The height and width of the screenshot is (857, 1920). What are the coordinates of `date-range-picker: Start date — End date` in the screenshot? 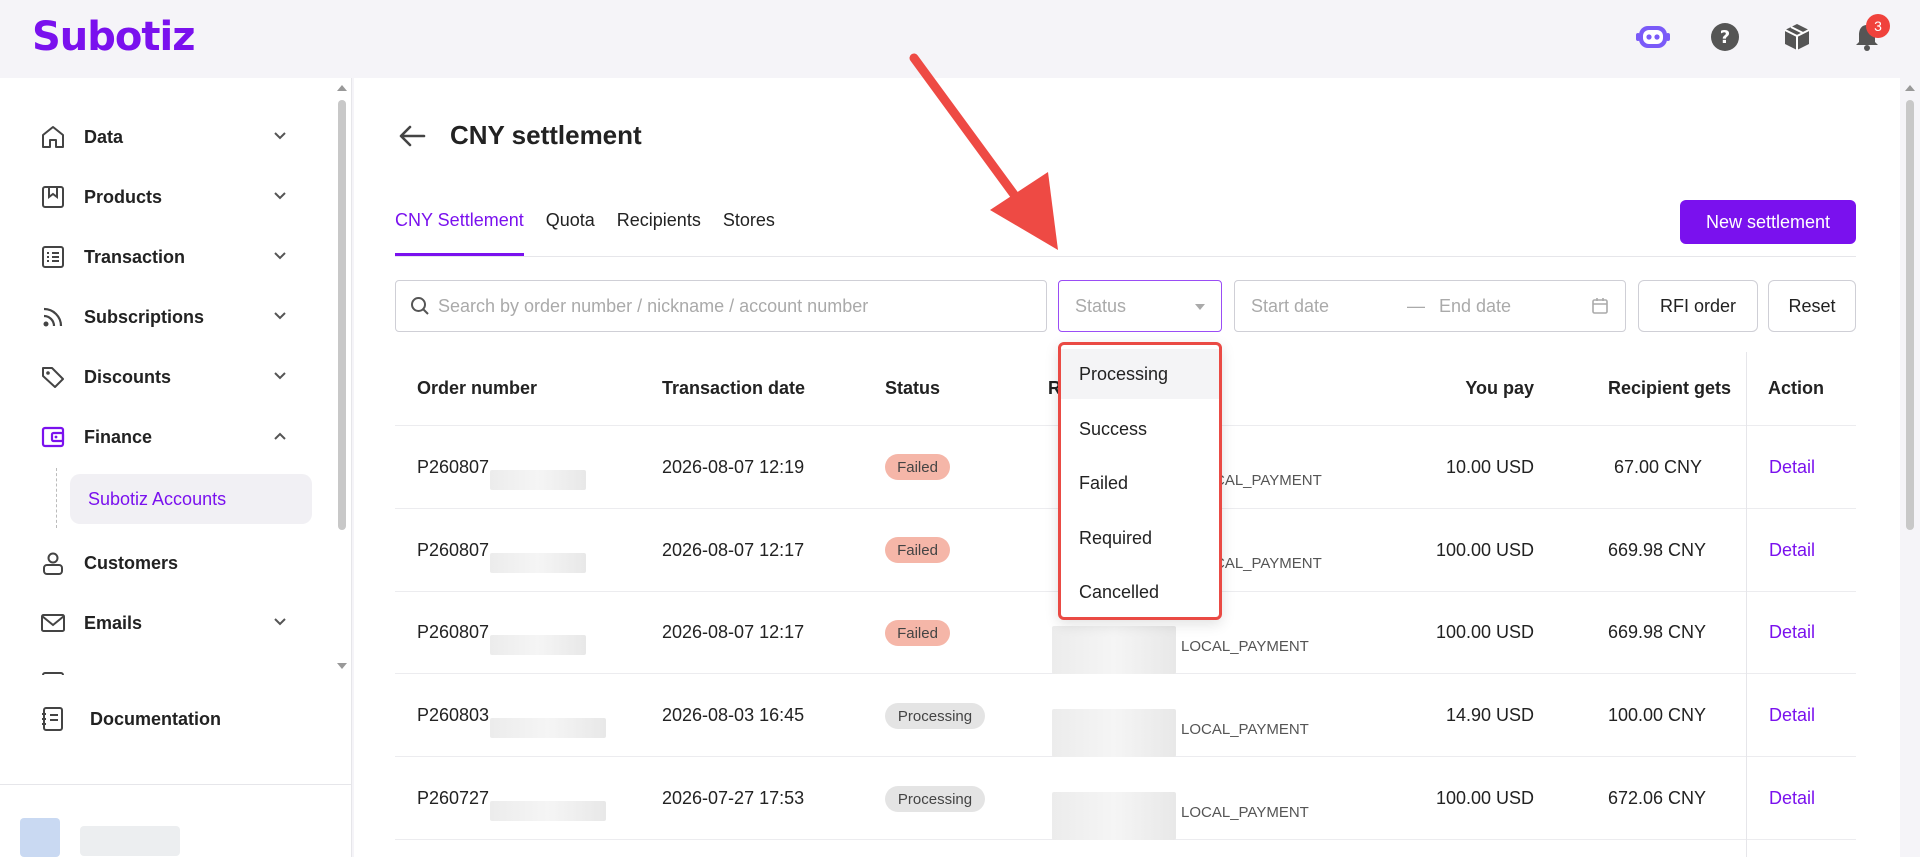 It's located at (1430, 306).